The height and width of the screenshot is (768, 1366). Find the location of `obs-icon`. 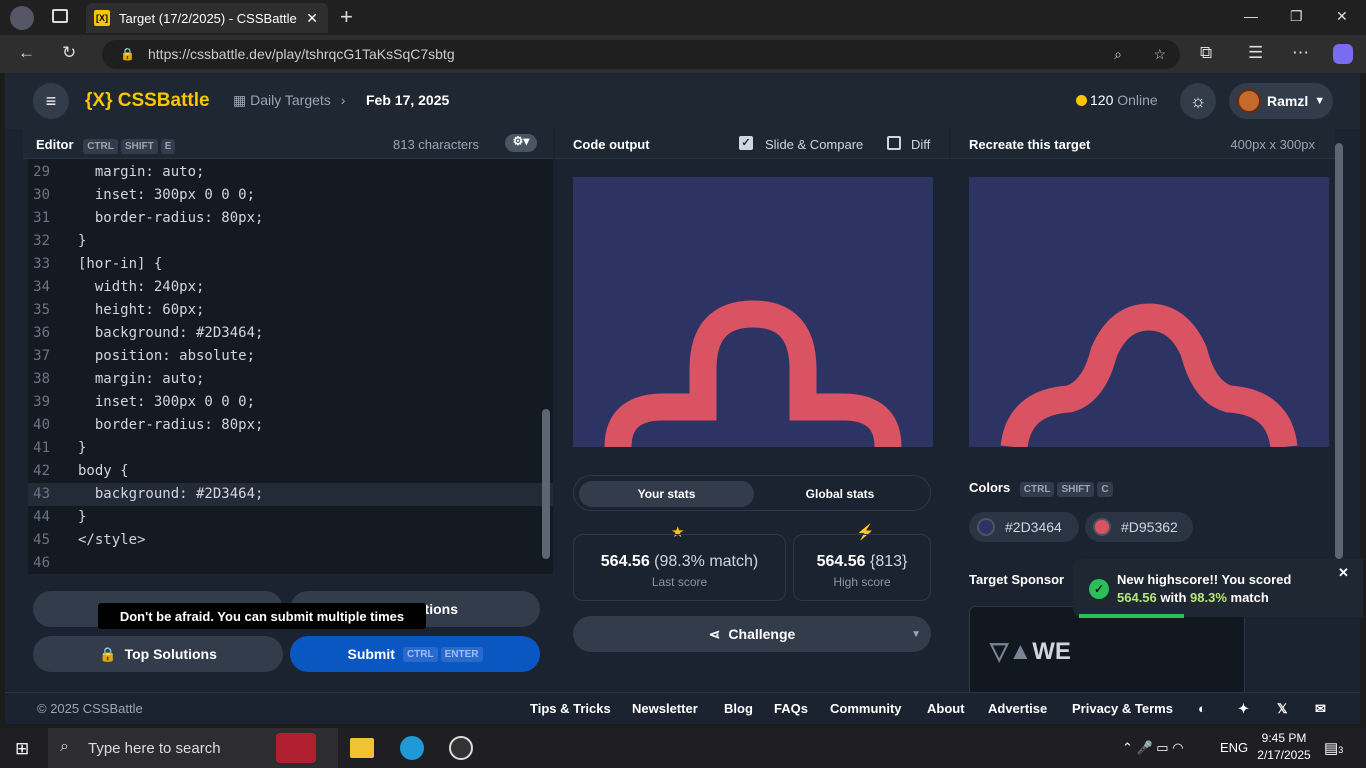

obs-icon is located at coordinates (461, 748).